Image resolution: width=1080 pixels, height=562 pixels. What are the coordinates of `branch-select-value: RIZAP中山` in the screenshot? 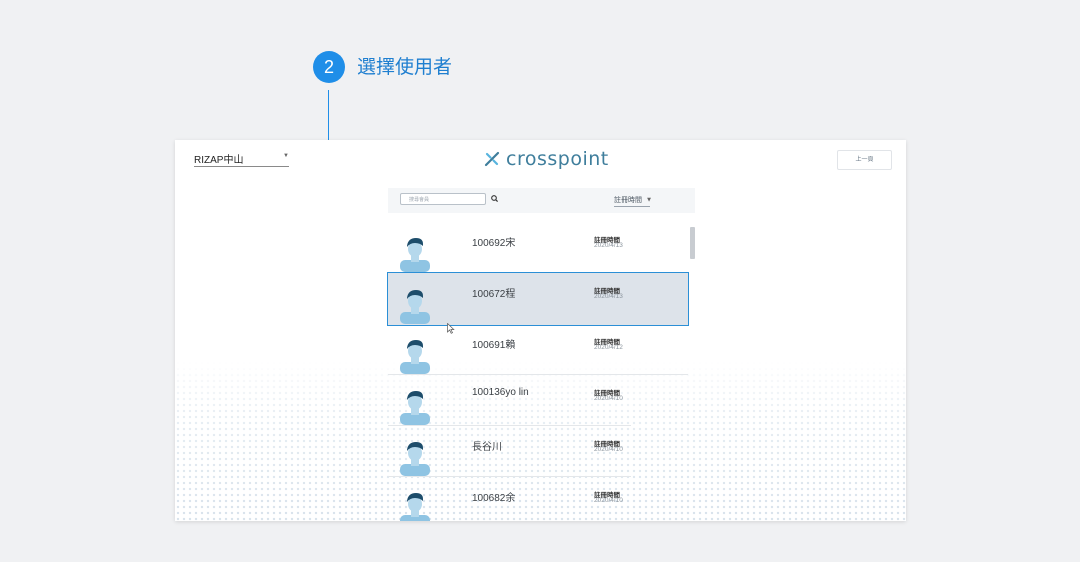 It's located at (219, 160).